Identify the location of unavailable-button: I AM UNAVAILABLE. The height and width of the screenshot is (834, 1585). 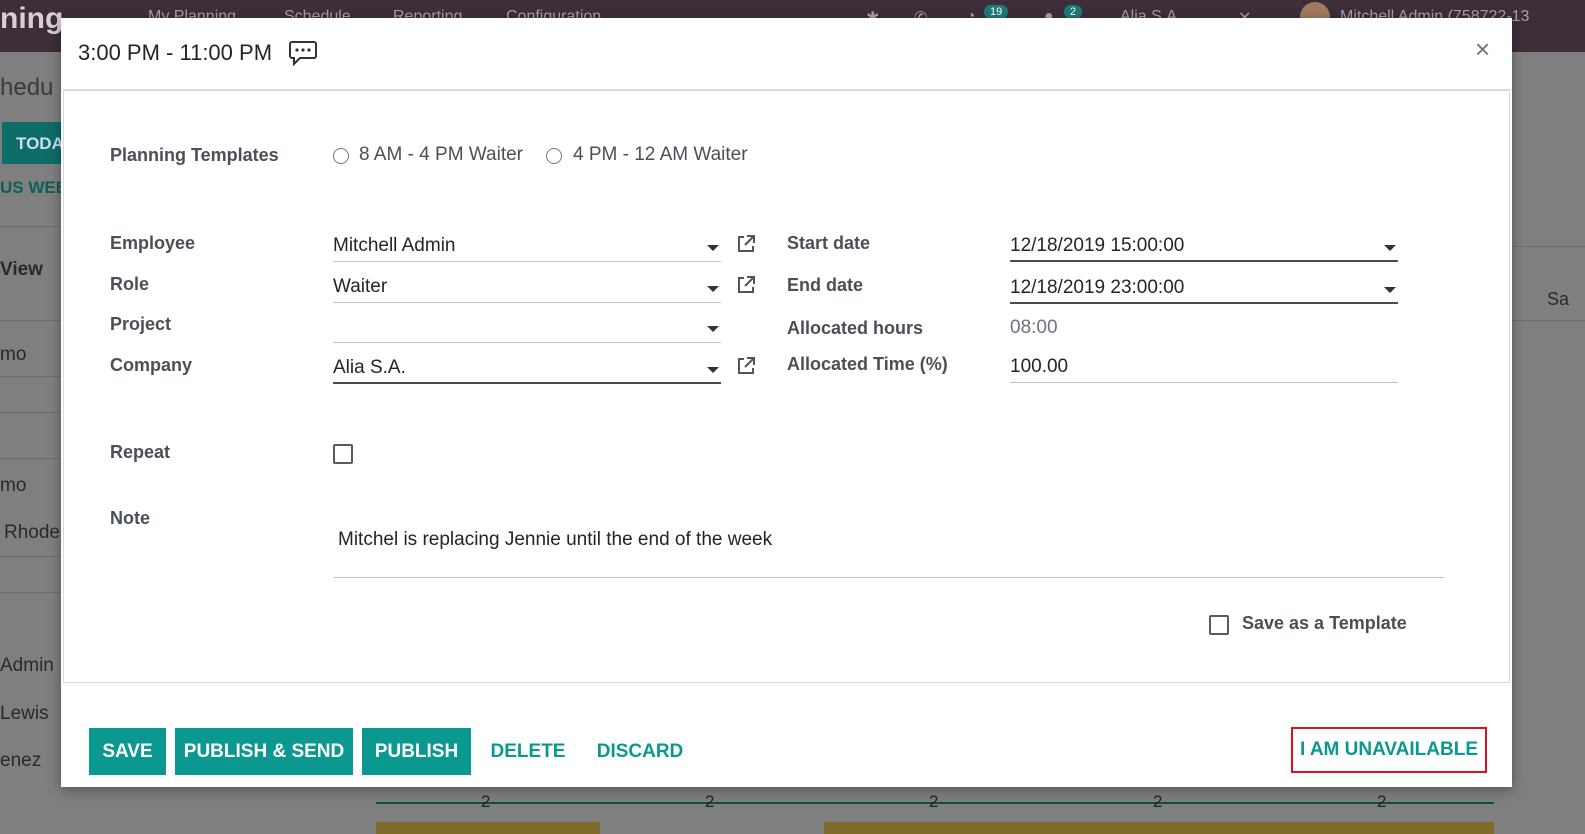
(1389, 750).